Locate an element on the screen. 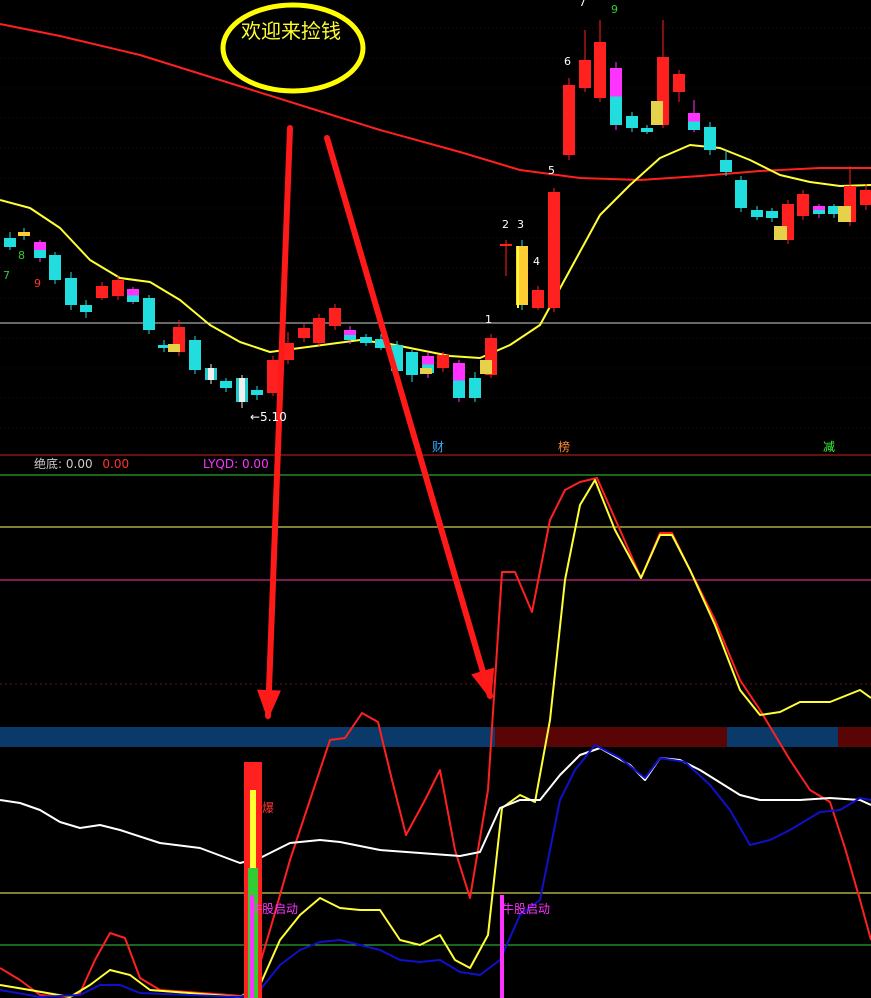 This screenshot has height=998, width=871. wave-label: 5 is located at coordinates (551, 170).